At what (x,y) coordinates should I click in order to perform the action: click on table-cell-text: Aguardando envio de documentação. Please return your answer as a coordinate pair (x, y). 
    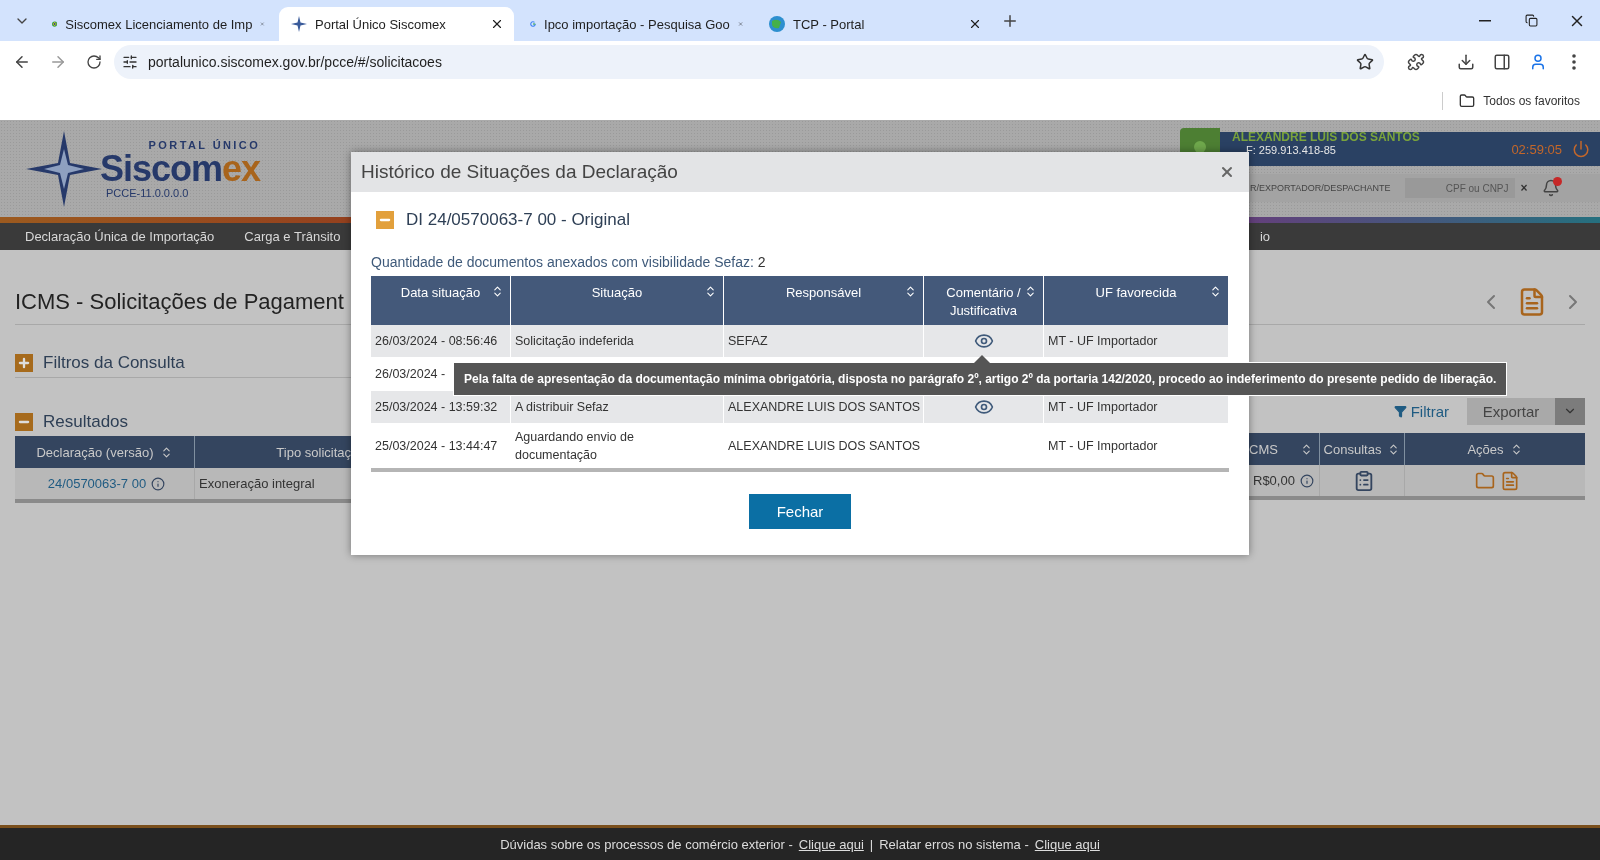
    Looking at the image, I should click on (575, 446).